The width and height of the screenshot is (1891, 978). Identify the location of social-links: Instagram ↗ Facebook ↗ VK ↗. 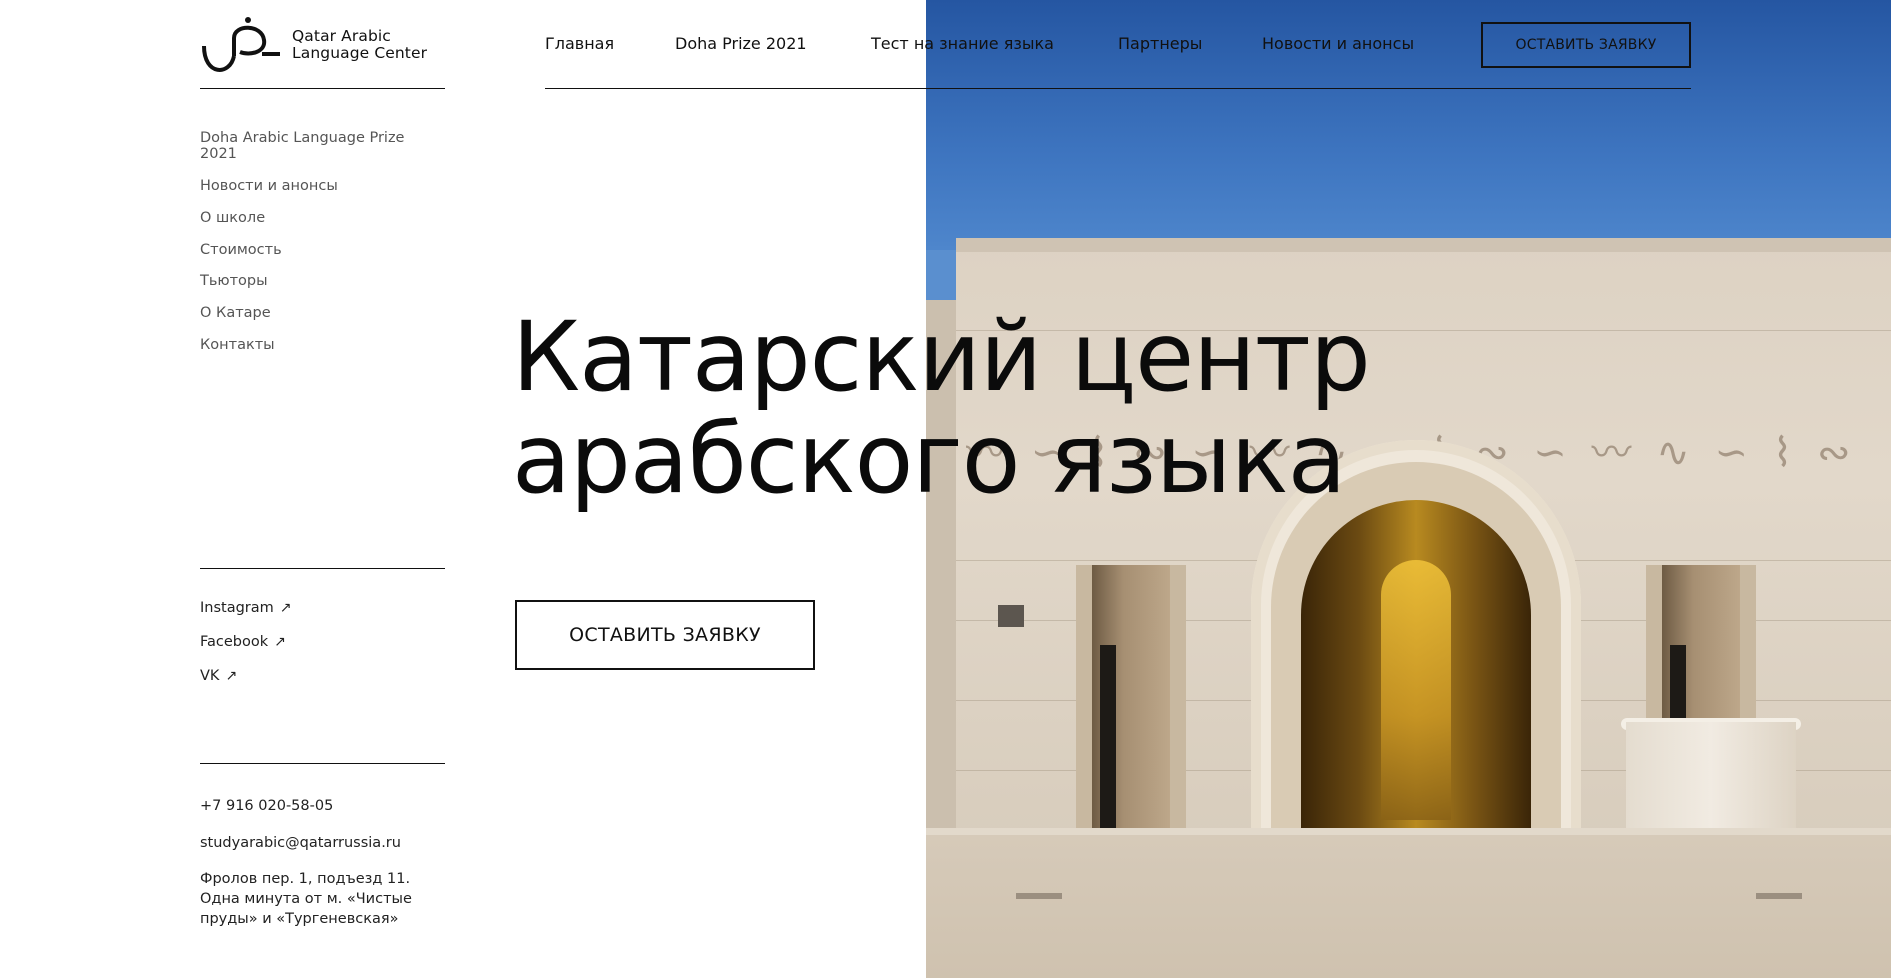
(246, 651).